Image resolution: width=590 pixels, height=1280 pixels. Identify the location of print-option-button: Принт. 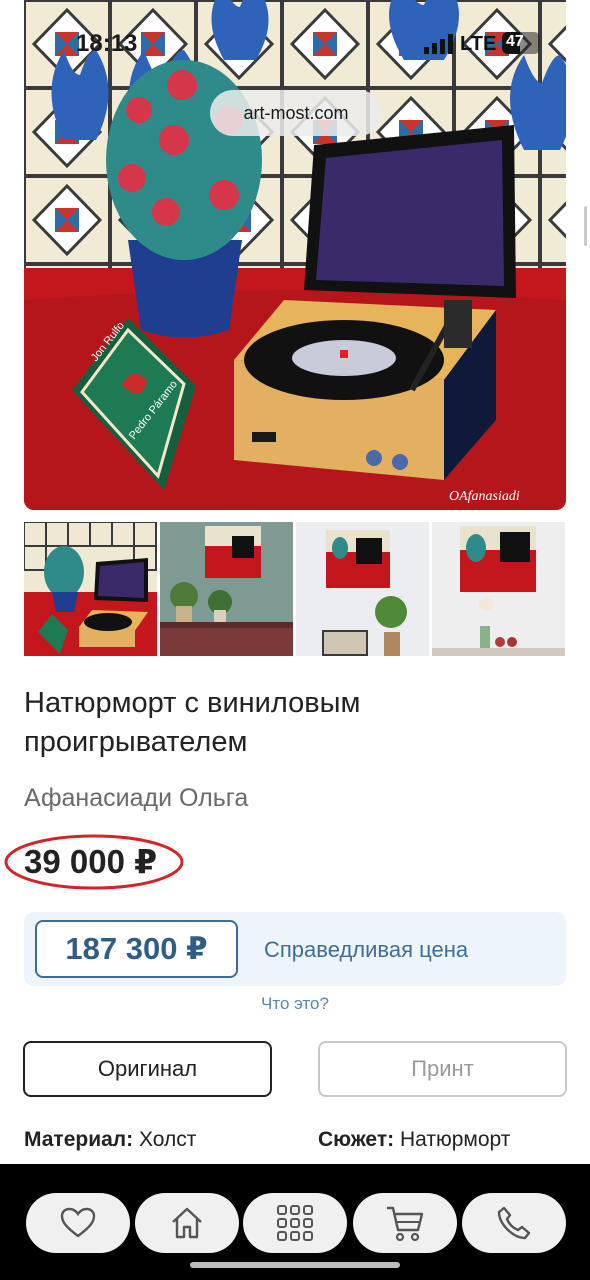
(442, 1069).